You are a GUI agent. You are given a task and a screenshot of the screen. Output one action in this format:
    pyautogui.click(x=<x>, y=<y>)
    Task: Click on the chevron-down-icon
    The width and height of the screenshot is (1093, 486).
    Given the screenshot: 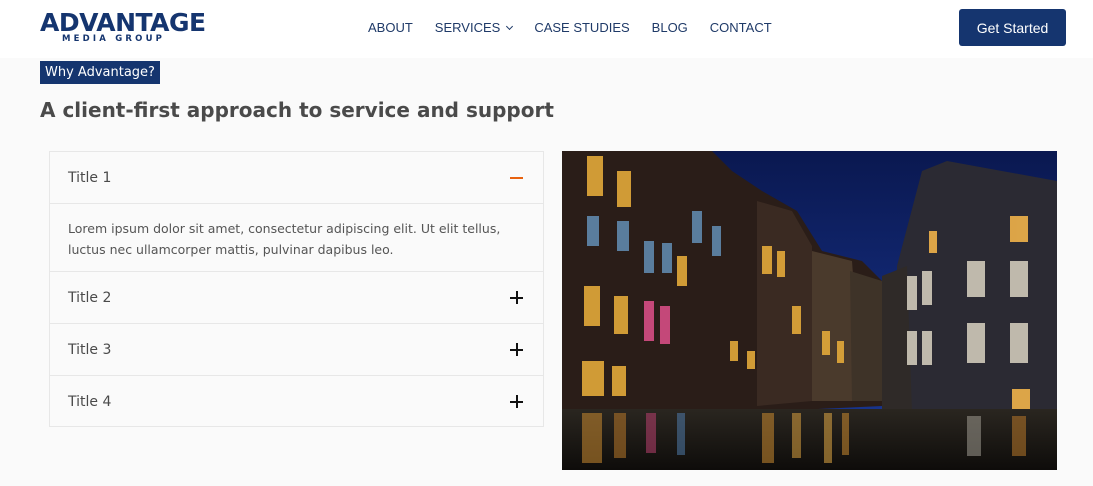 What is the action you would take?
    pyautogui.click(x=510, y=26)
    